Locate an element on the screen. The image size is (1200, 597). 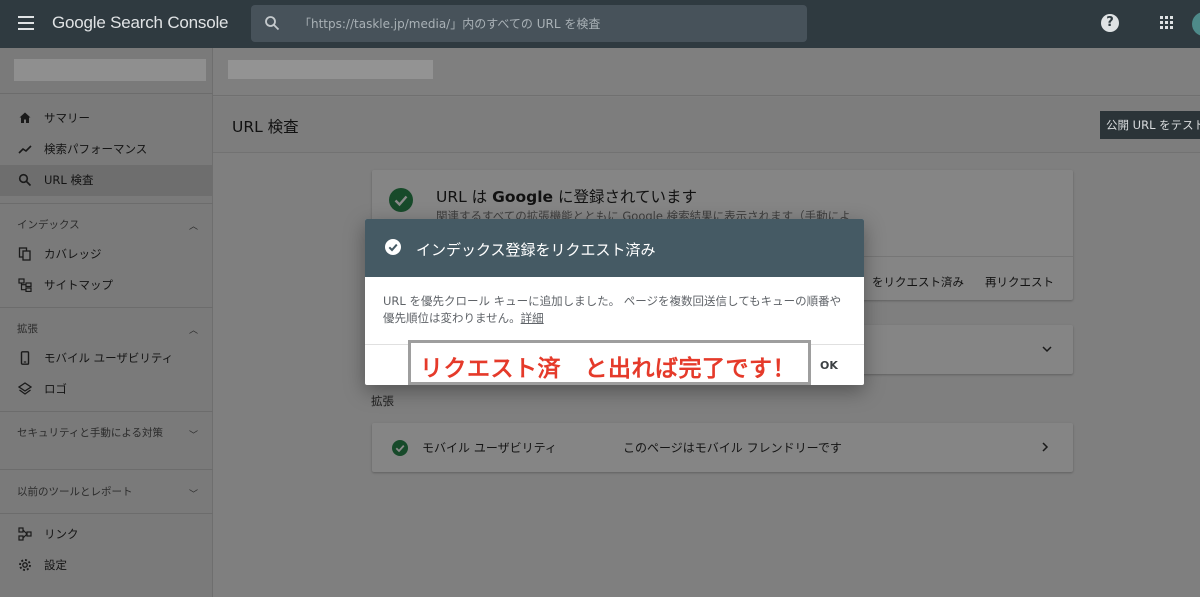
sidebar-item-settings: 設定 is located at coordinates (106, 565).